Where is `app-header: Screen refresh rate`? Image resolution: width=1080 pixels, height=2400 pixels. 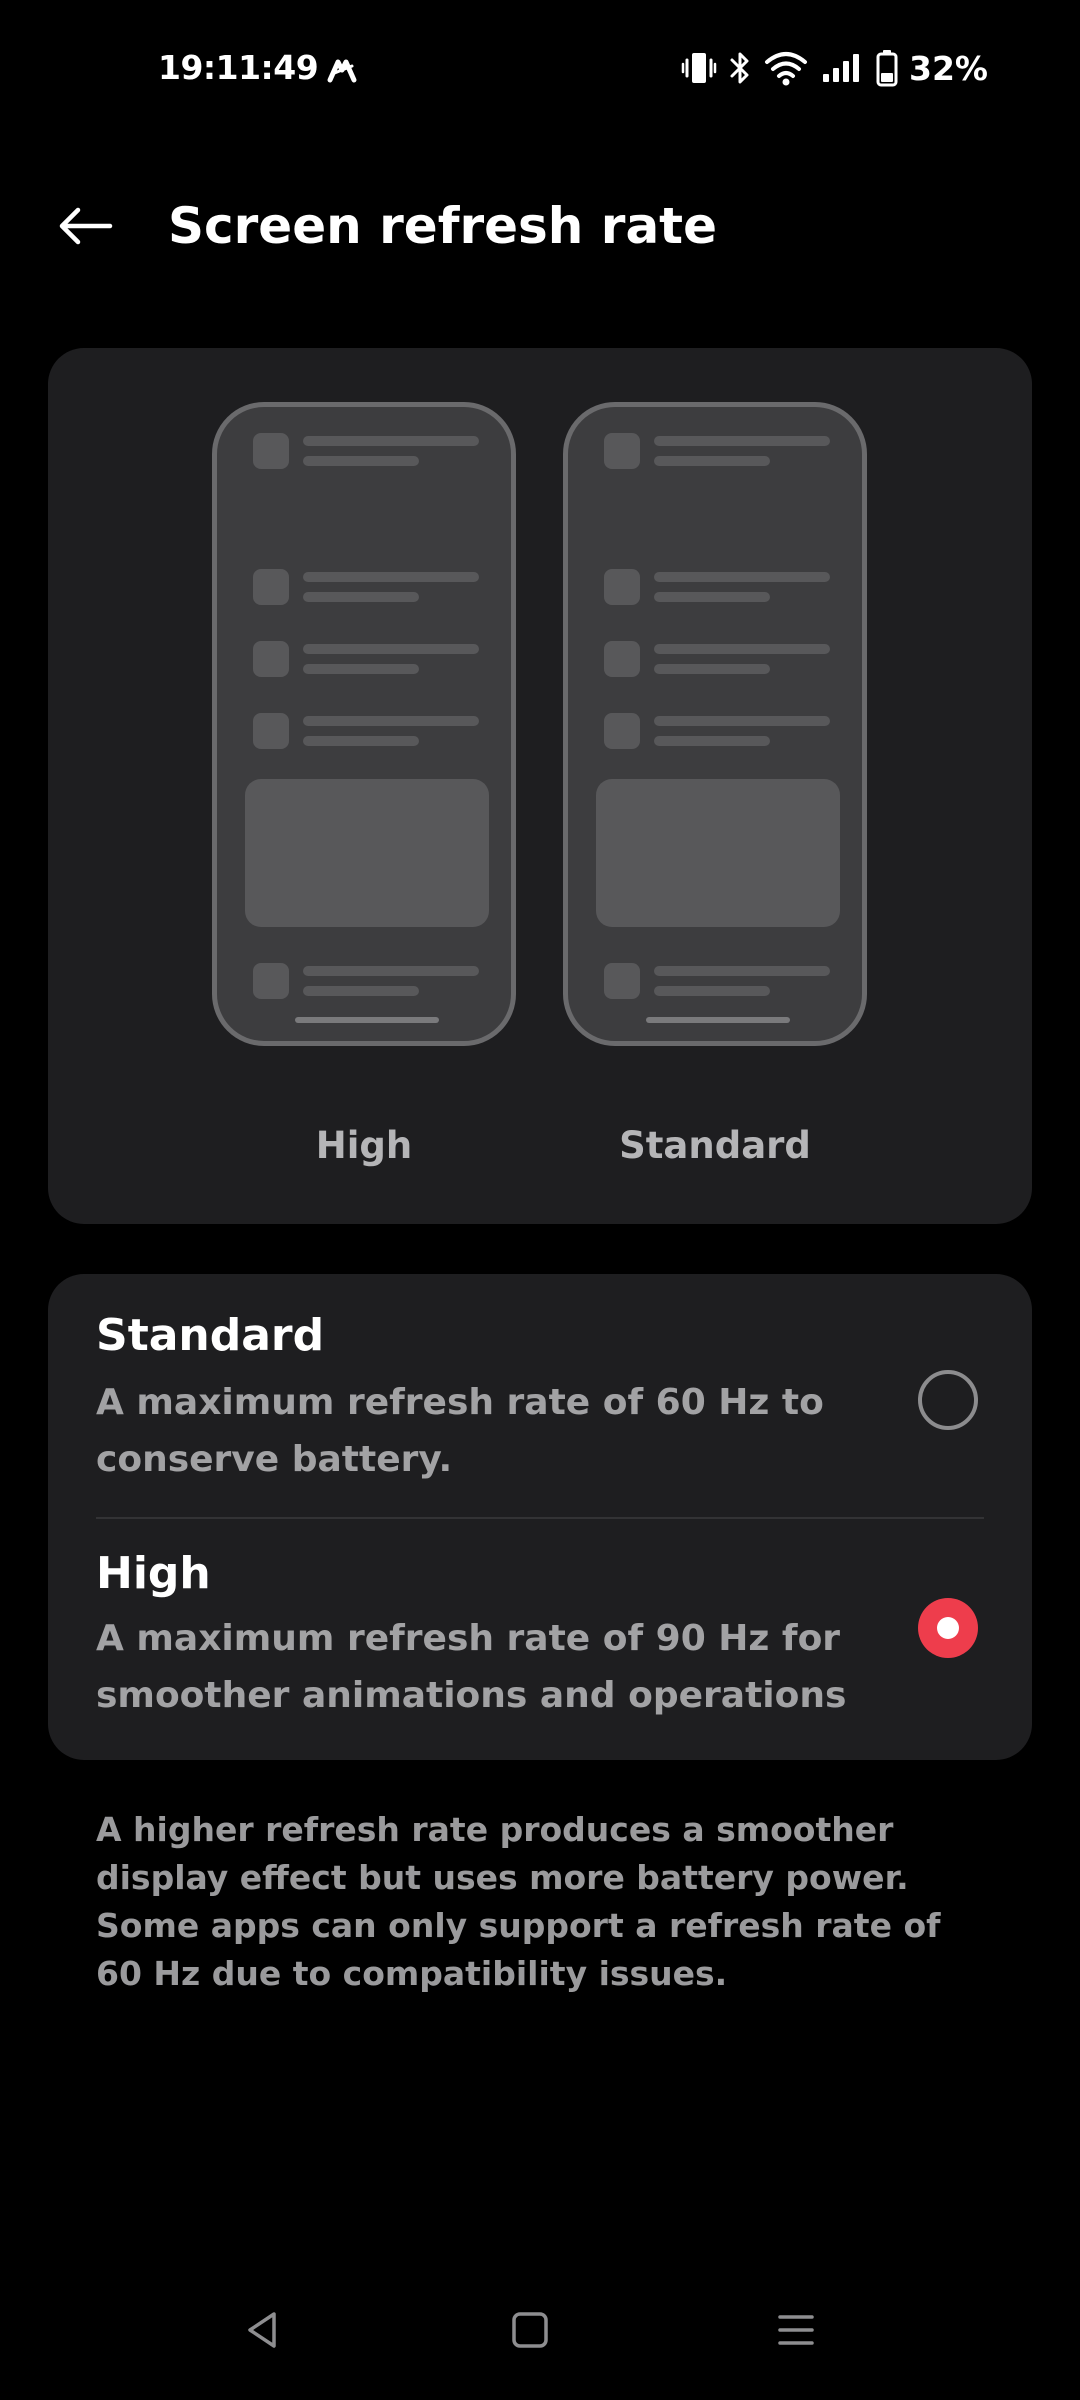
app-header: Screen refresh rate is located at coordinates (540, 225).